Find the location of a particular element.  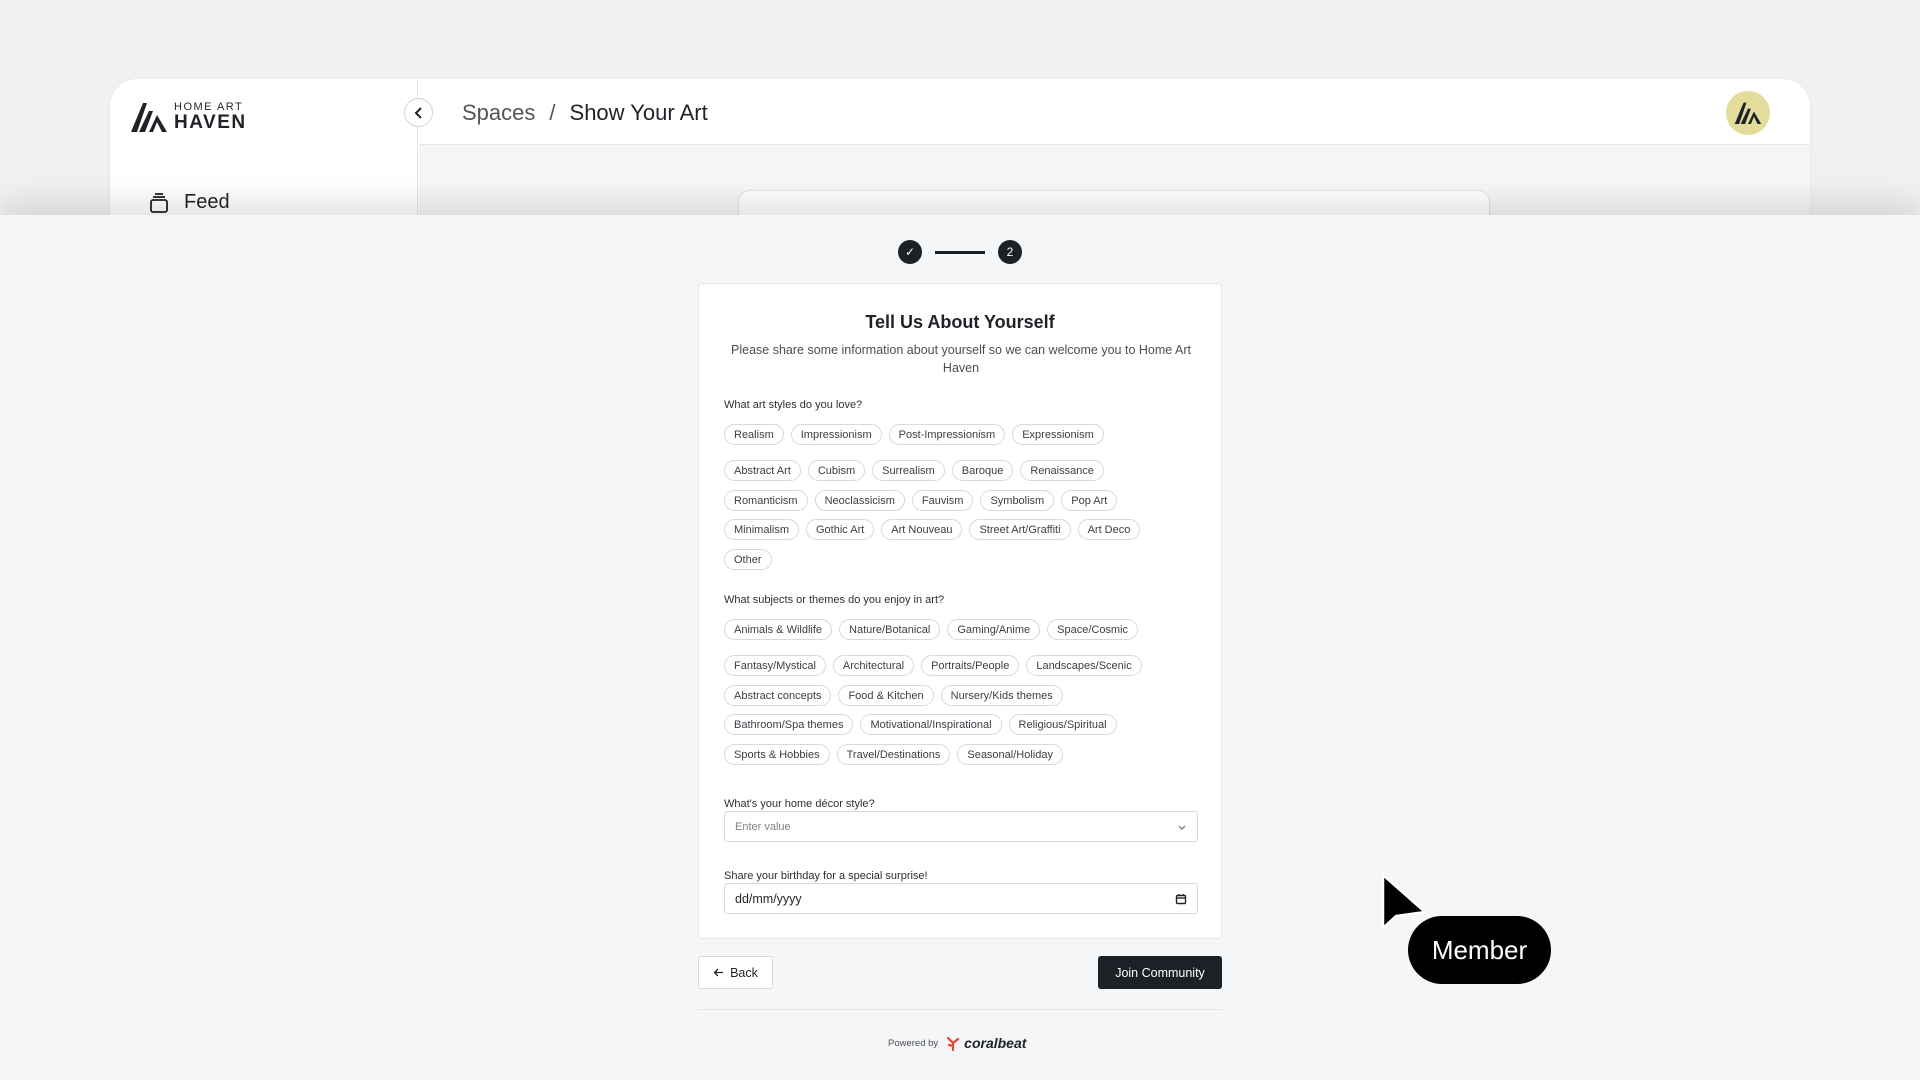

chevron-left-icon is located at coordinates (418, 112).